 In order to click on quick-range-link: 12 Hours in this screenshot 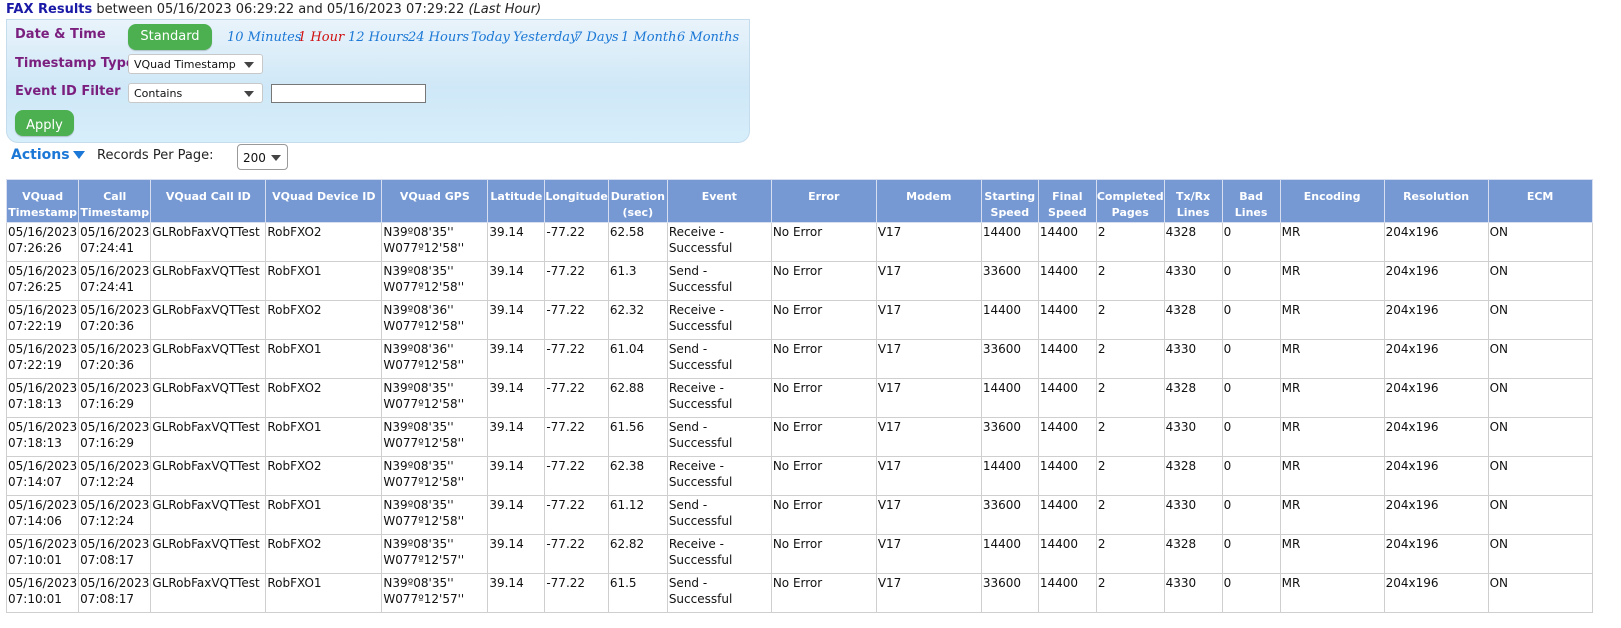, I will do `click(378, 37)`.